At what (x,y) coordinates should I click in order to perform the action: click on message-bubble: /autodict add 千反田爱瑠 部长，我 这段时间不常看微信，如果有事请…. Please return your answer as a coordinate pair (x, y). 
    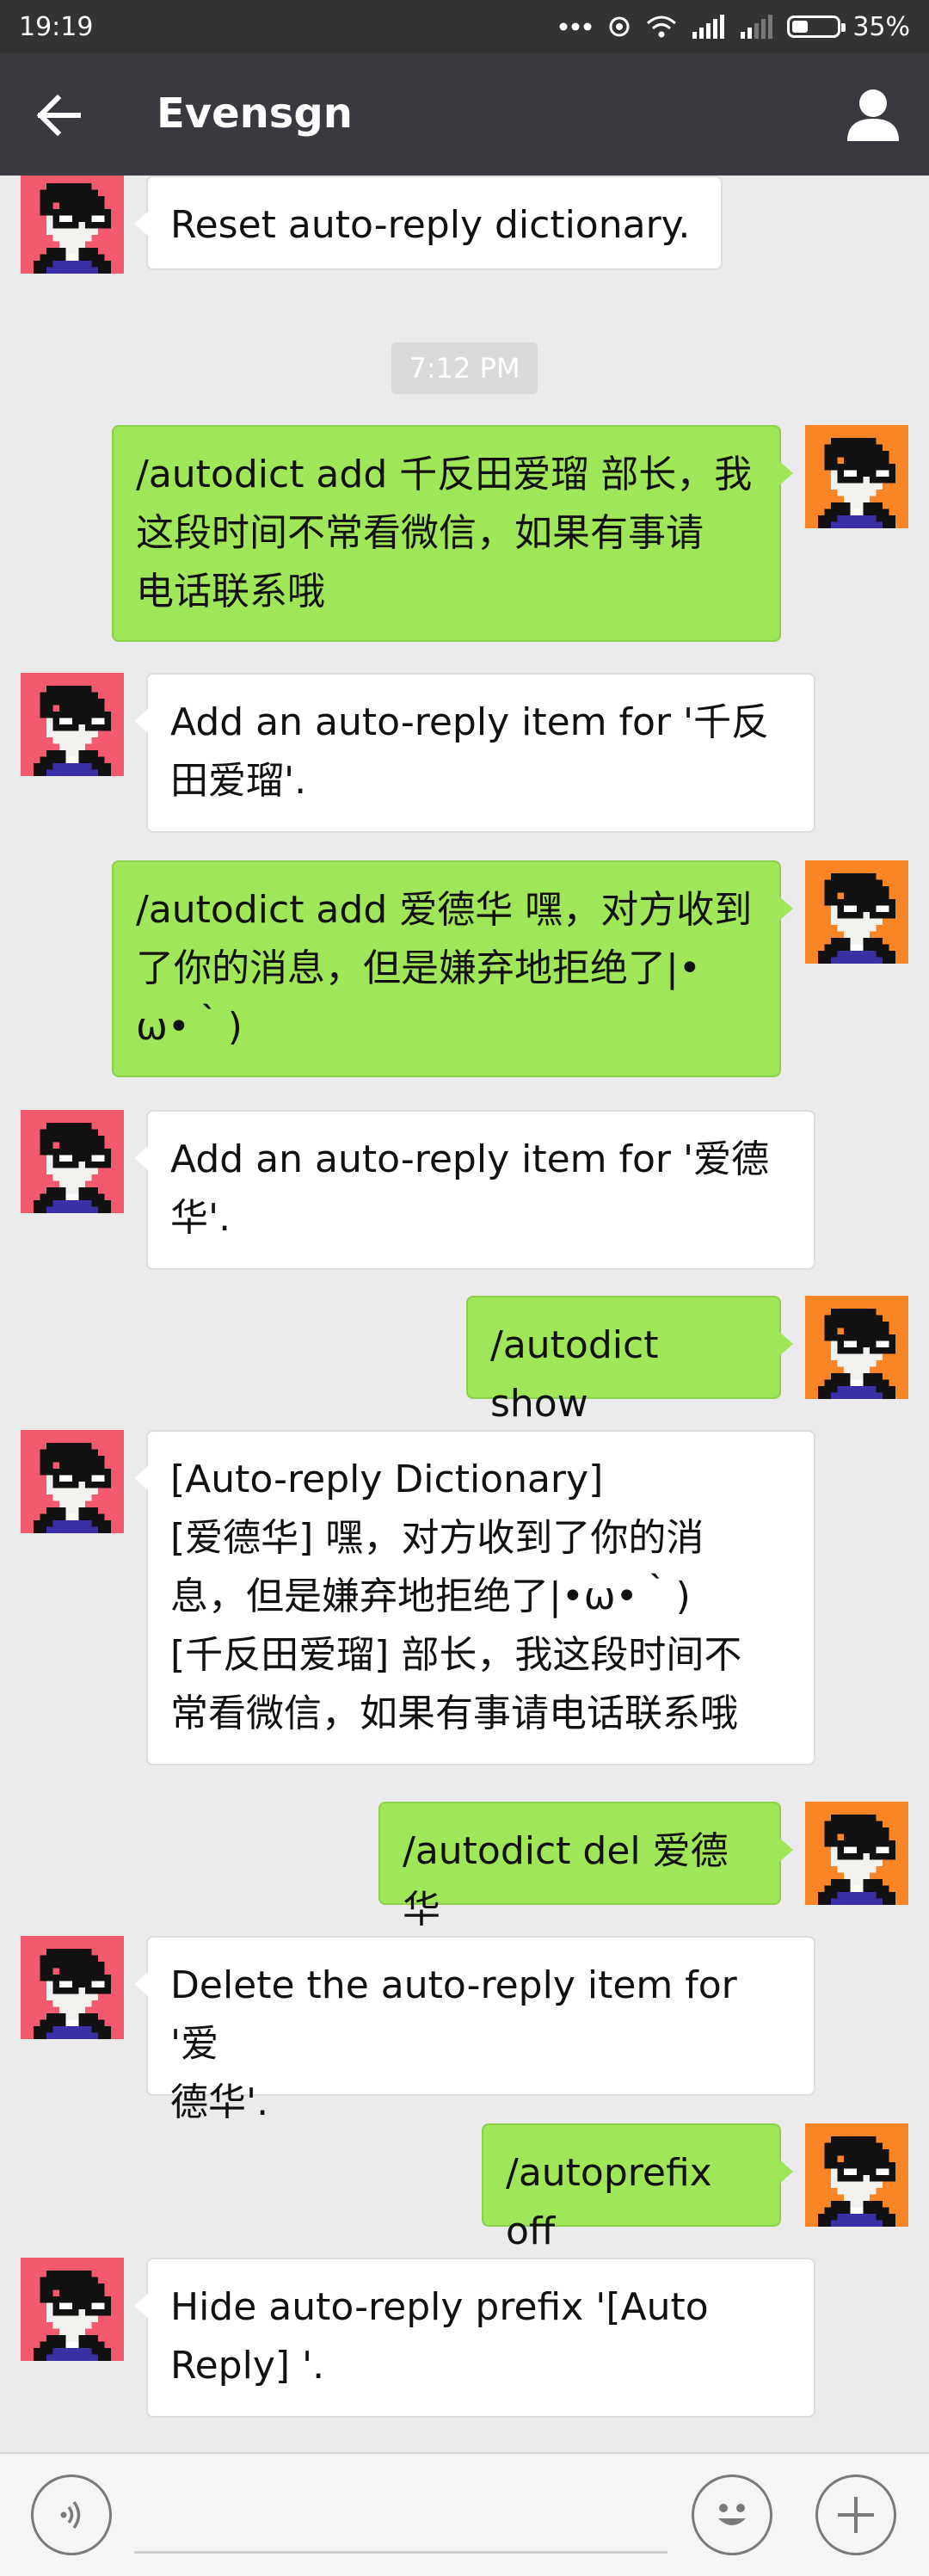
    Looking at the image, I should click on (452, 533).